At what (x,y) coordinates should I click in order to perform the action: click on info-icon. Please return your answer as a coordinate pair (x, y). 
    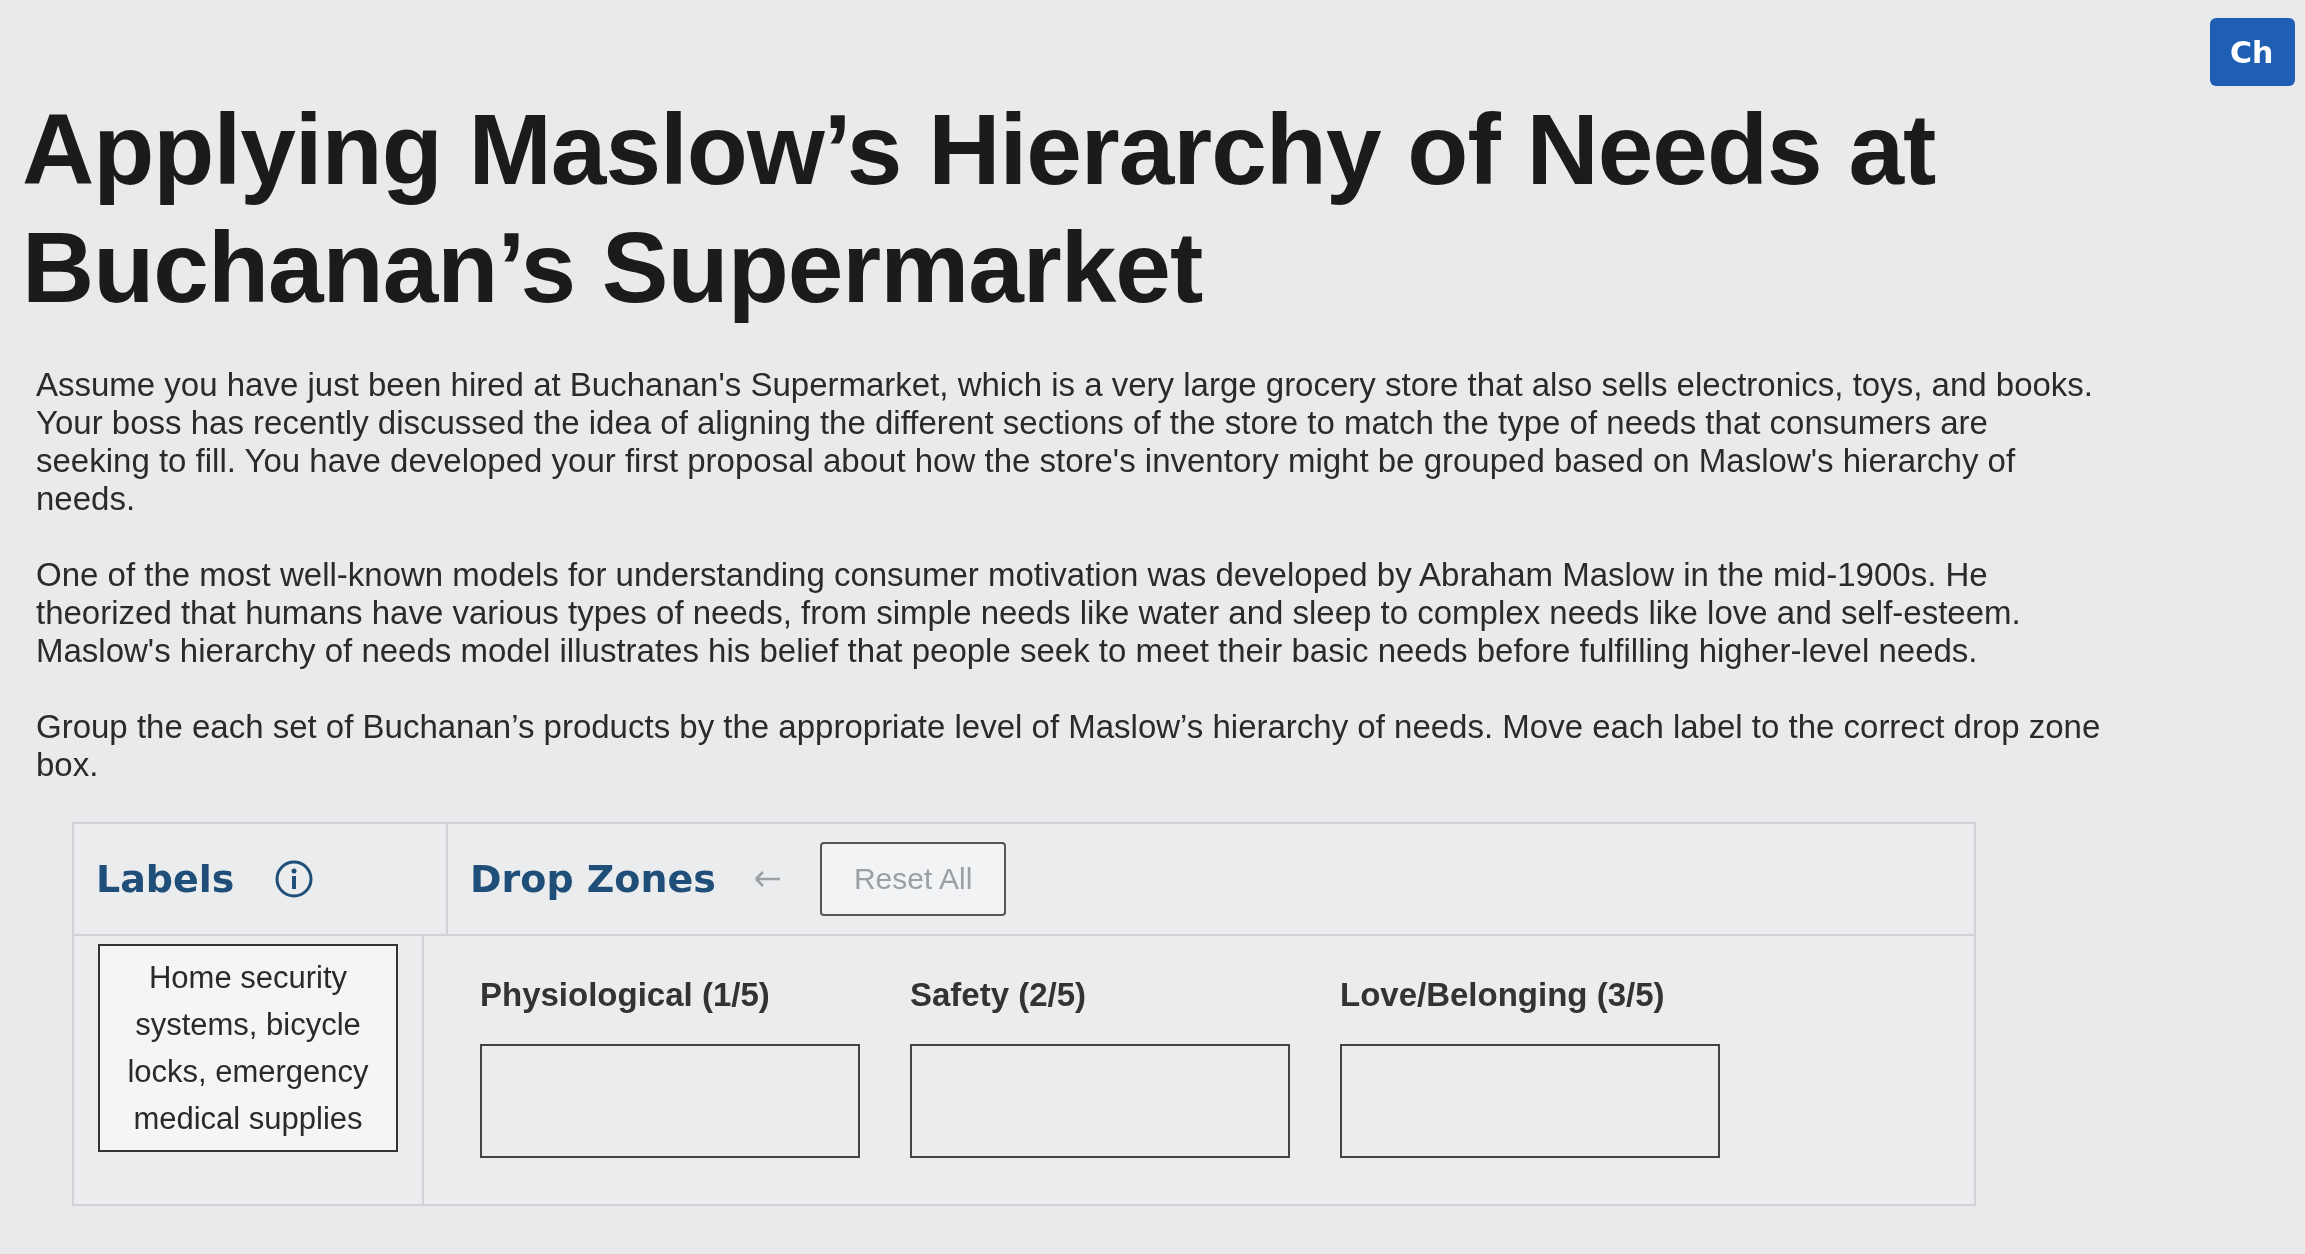
    Looking at the image, I should click on (294, 879).